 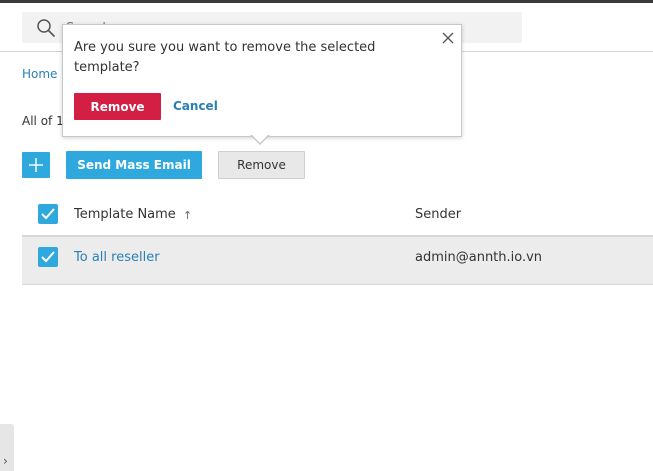 I want to click on column-header-sender: Sender, so click(x=438, y=214).